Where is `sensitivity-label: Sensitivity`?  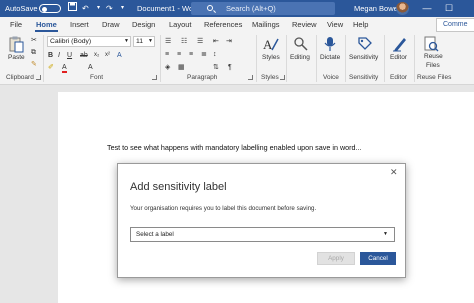
sensitivity-label: Sensitivity is located at coordinates (364, 57).